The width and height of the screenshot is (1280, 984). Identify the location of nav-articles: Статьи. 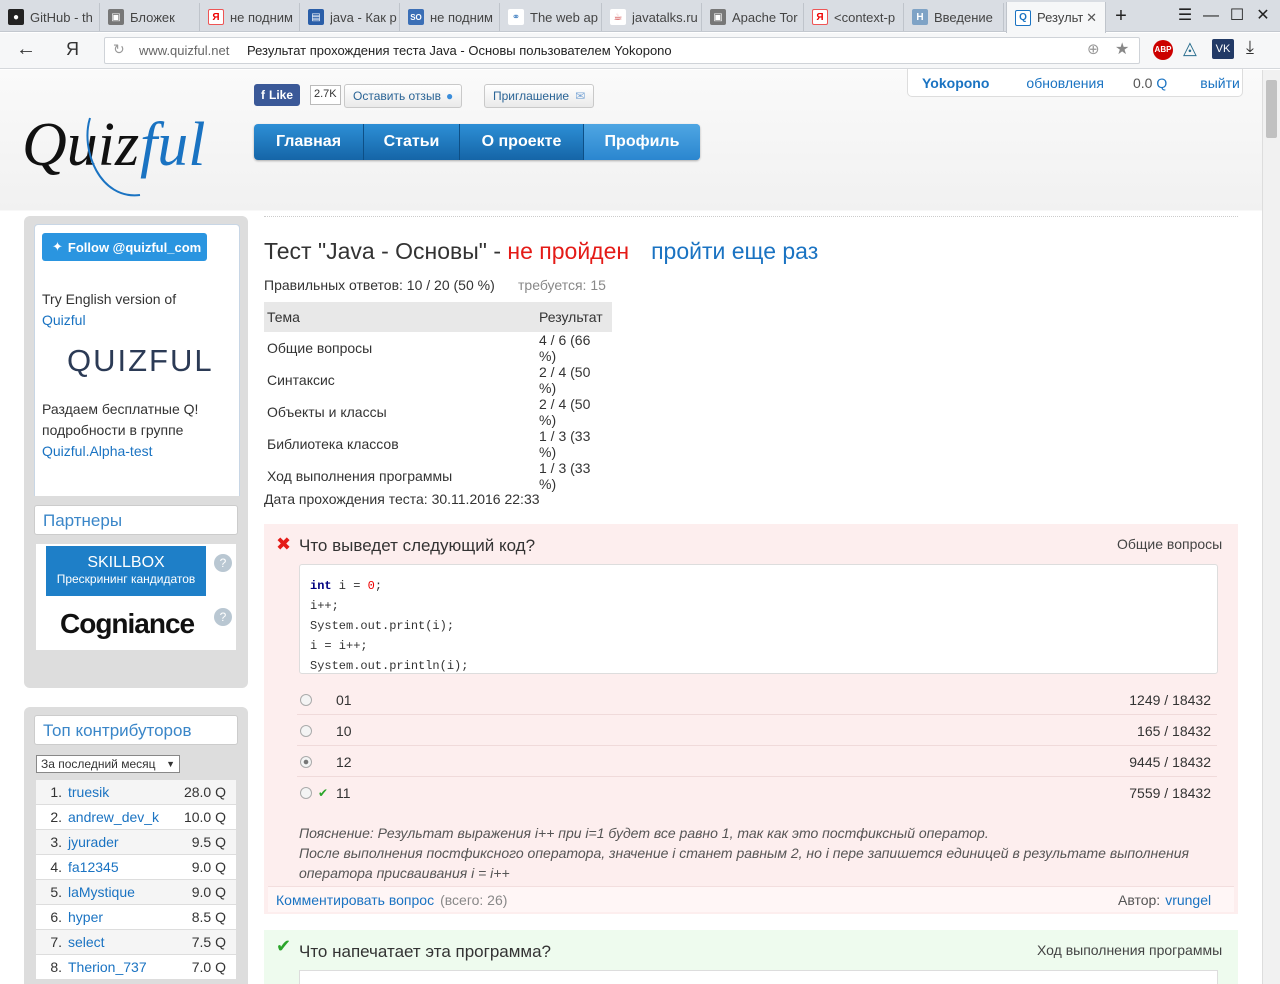
(412, 142).